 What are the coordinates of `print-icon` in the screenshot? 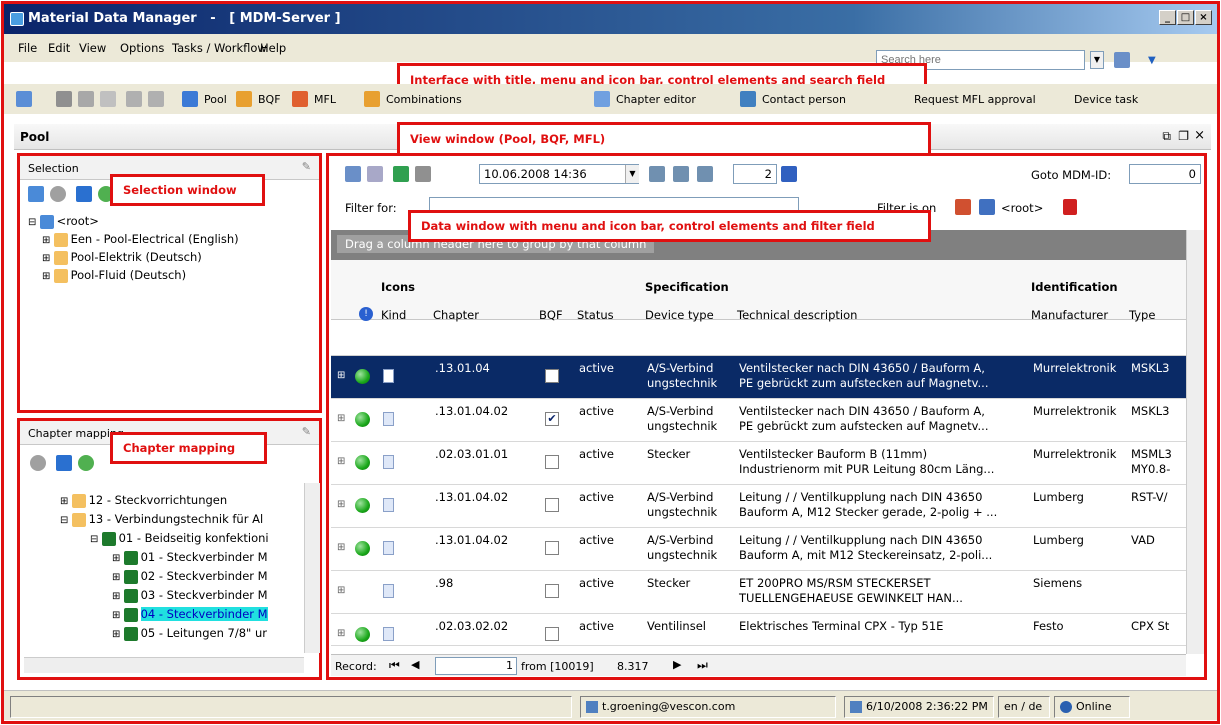 It's located at (423, 174).